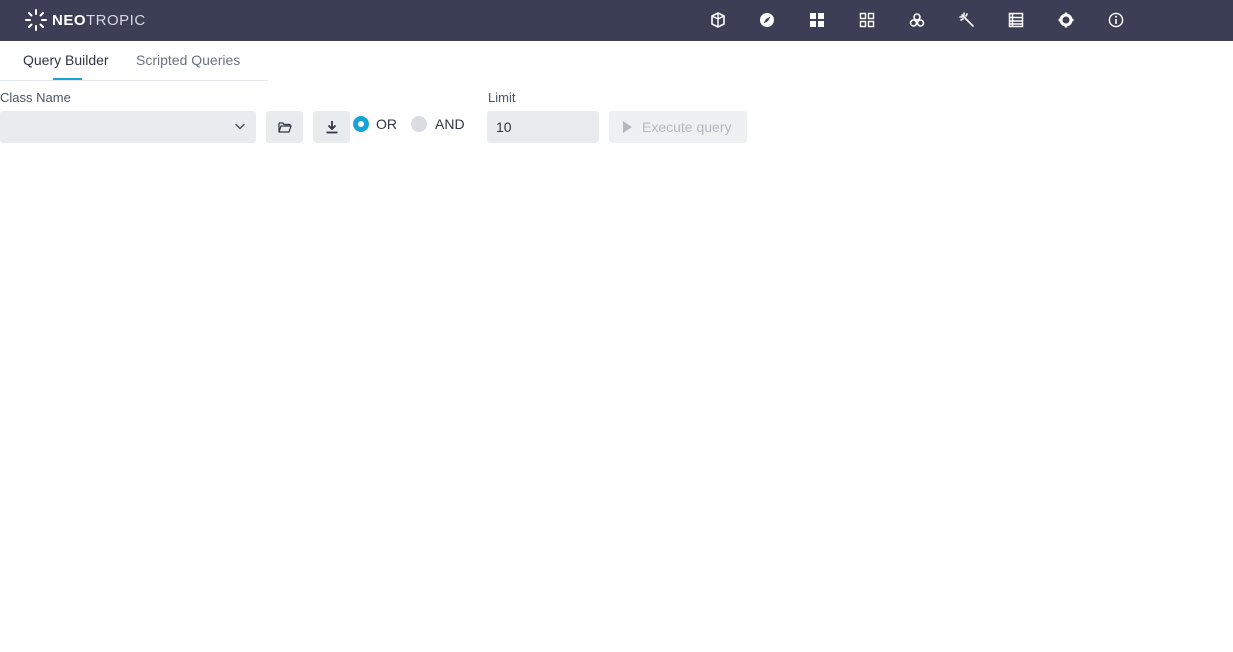  Describe the element at coordinates (917, 20) in the screenshot. I see `process-icon` at that location.